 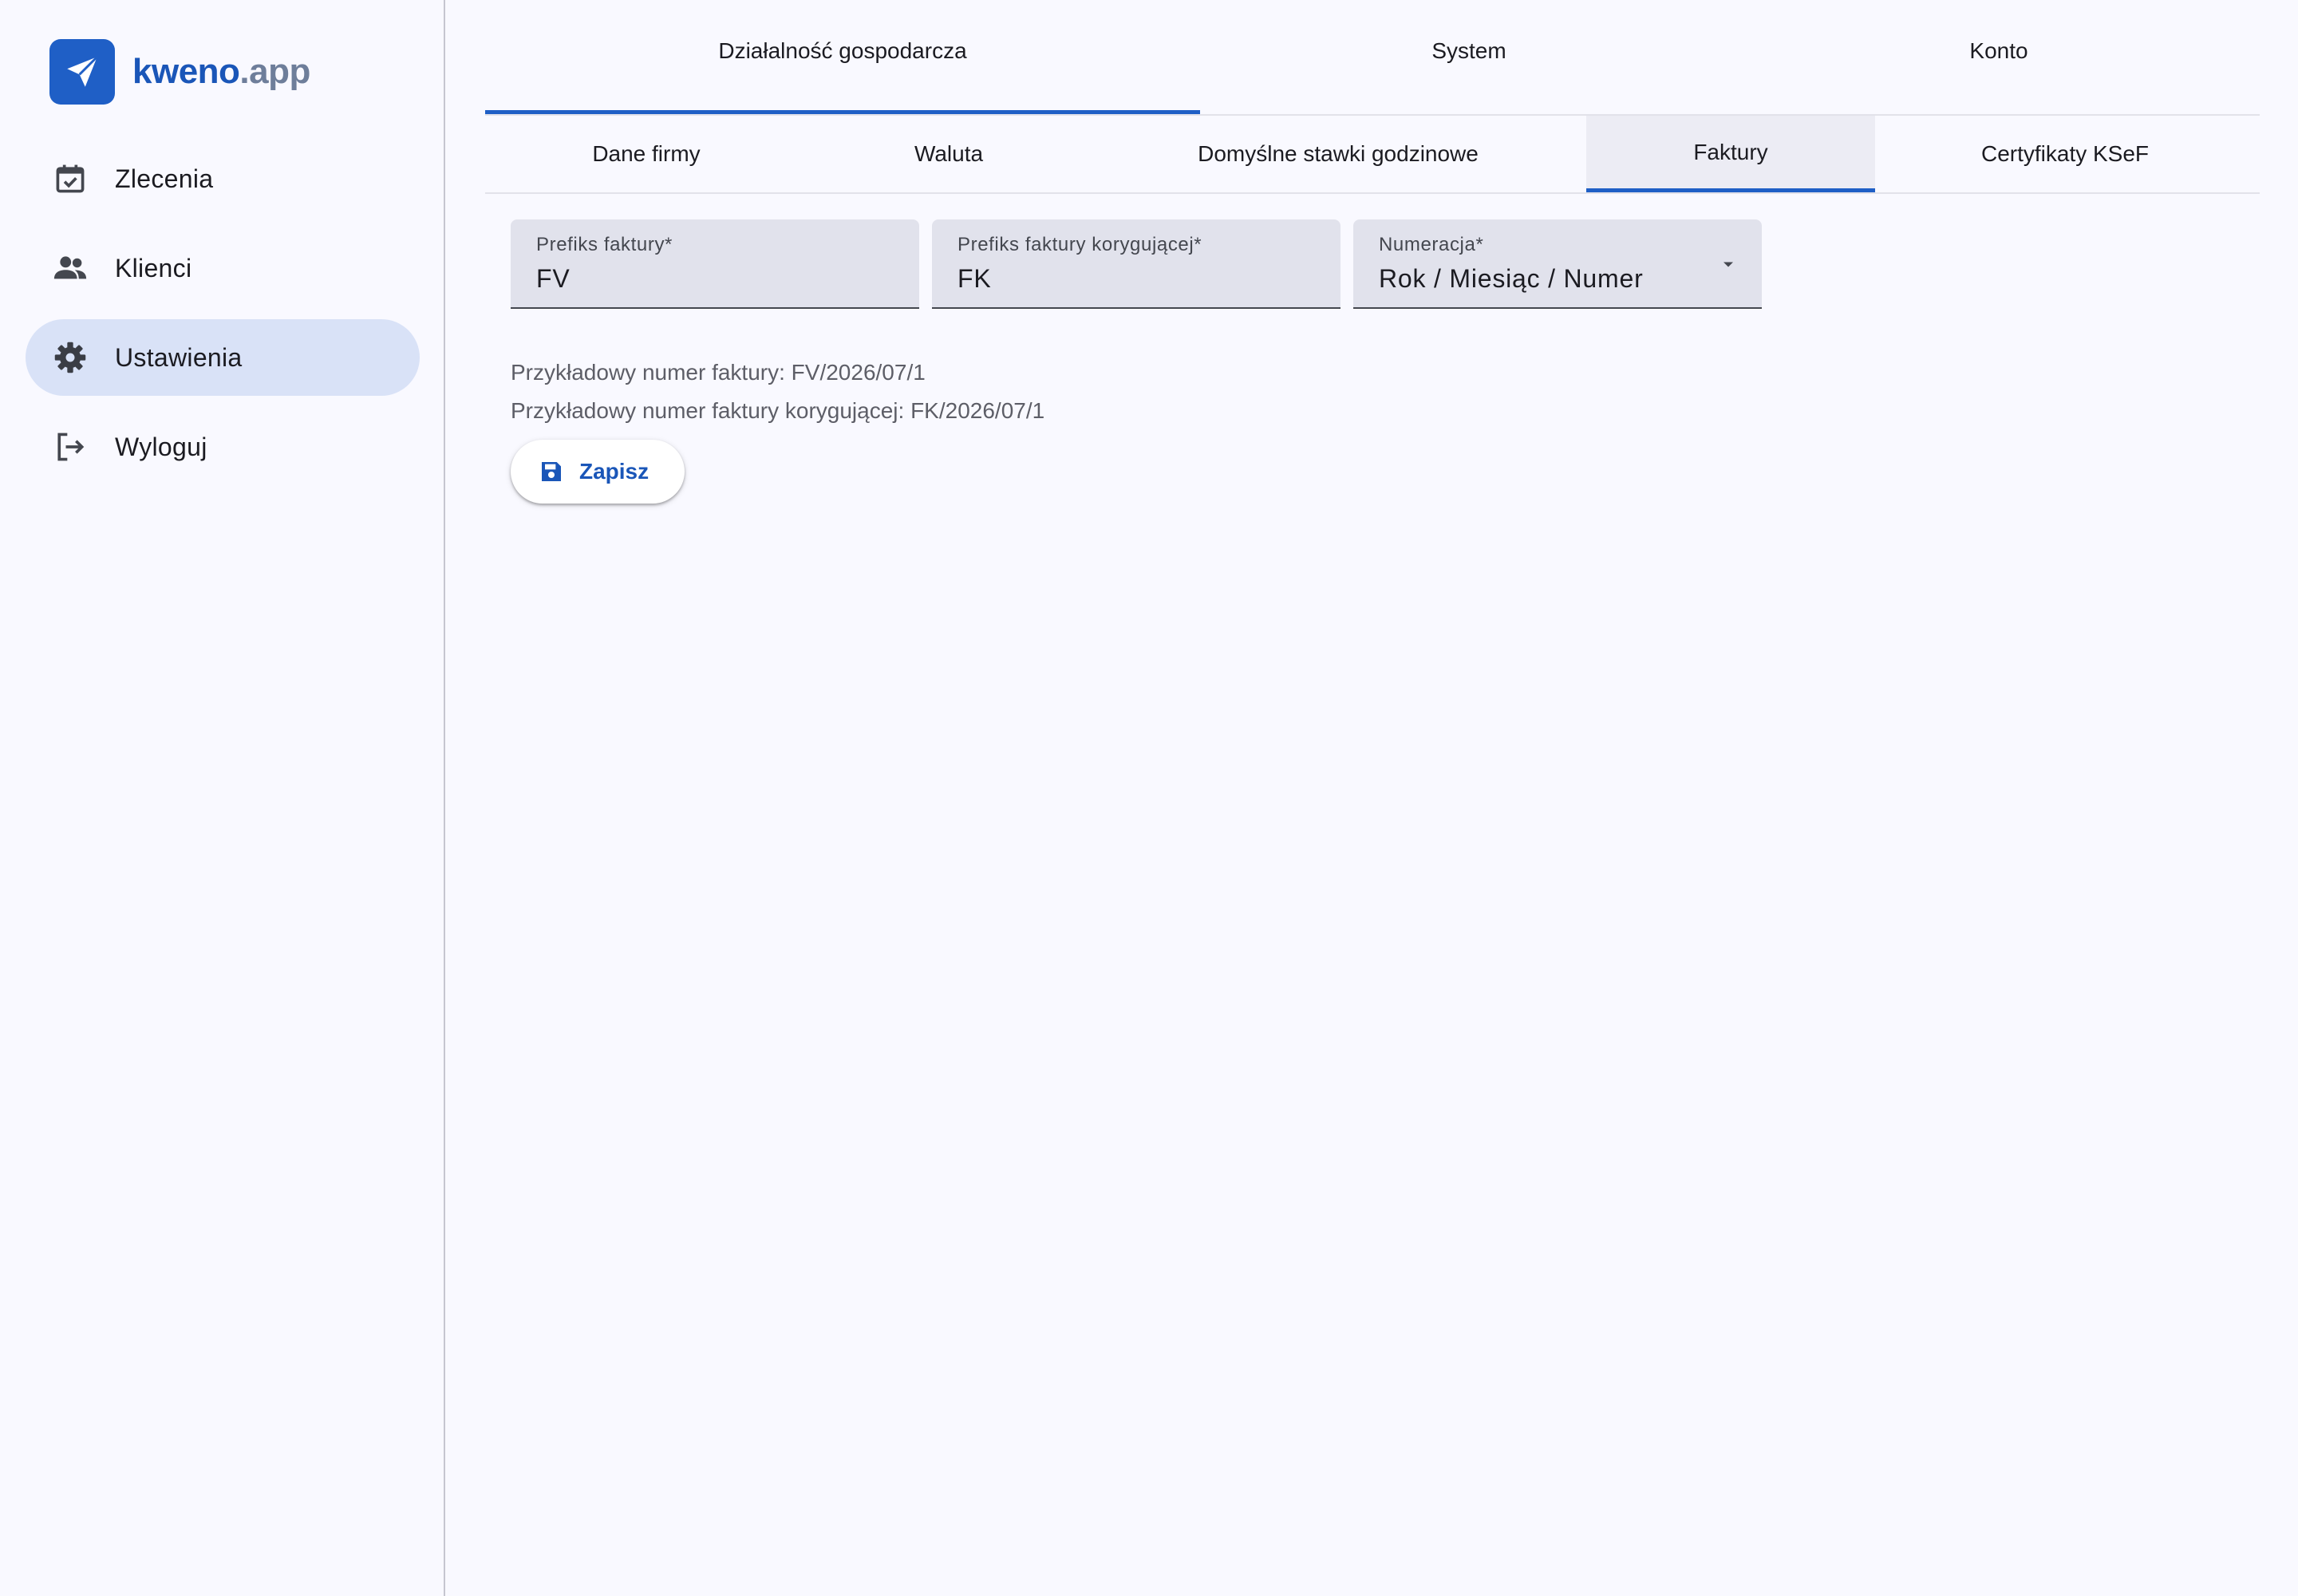 I want to click on save-button: Zapisz, so click(x=598, y=472).